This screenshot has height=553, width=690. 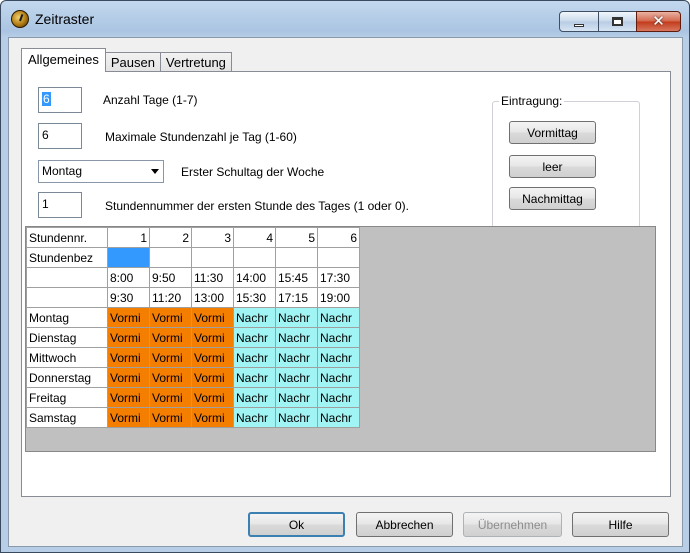 What do you see at coordinates (170, 277) in the screenshot?
I see `start-time-cell: 9:50` at bounding box center [170, 277].